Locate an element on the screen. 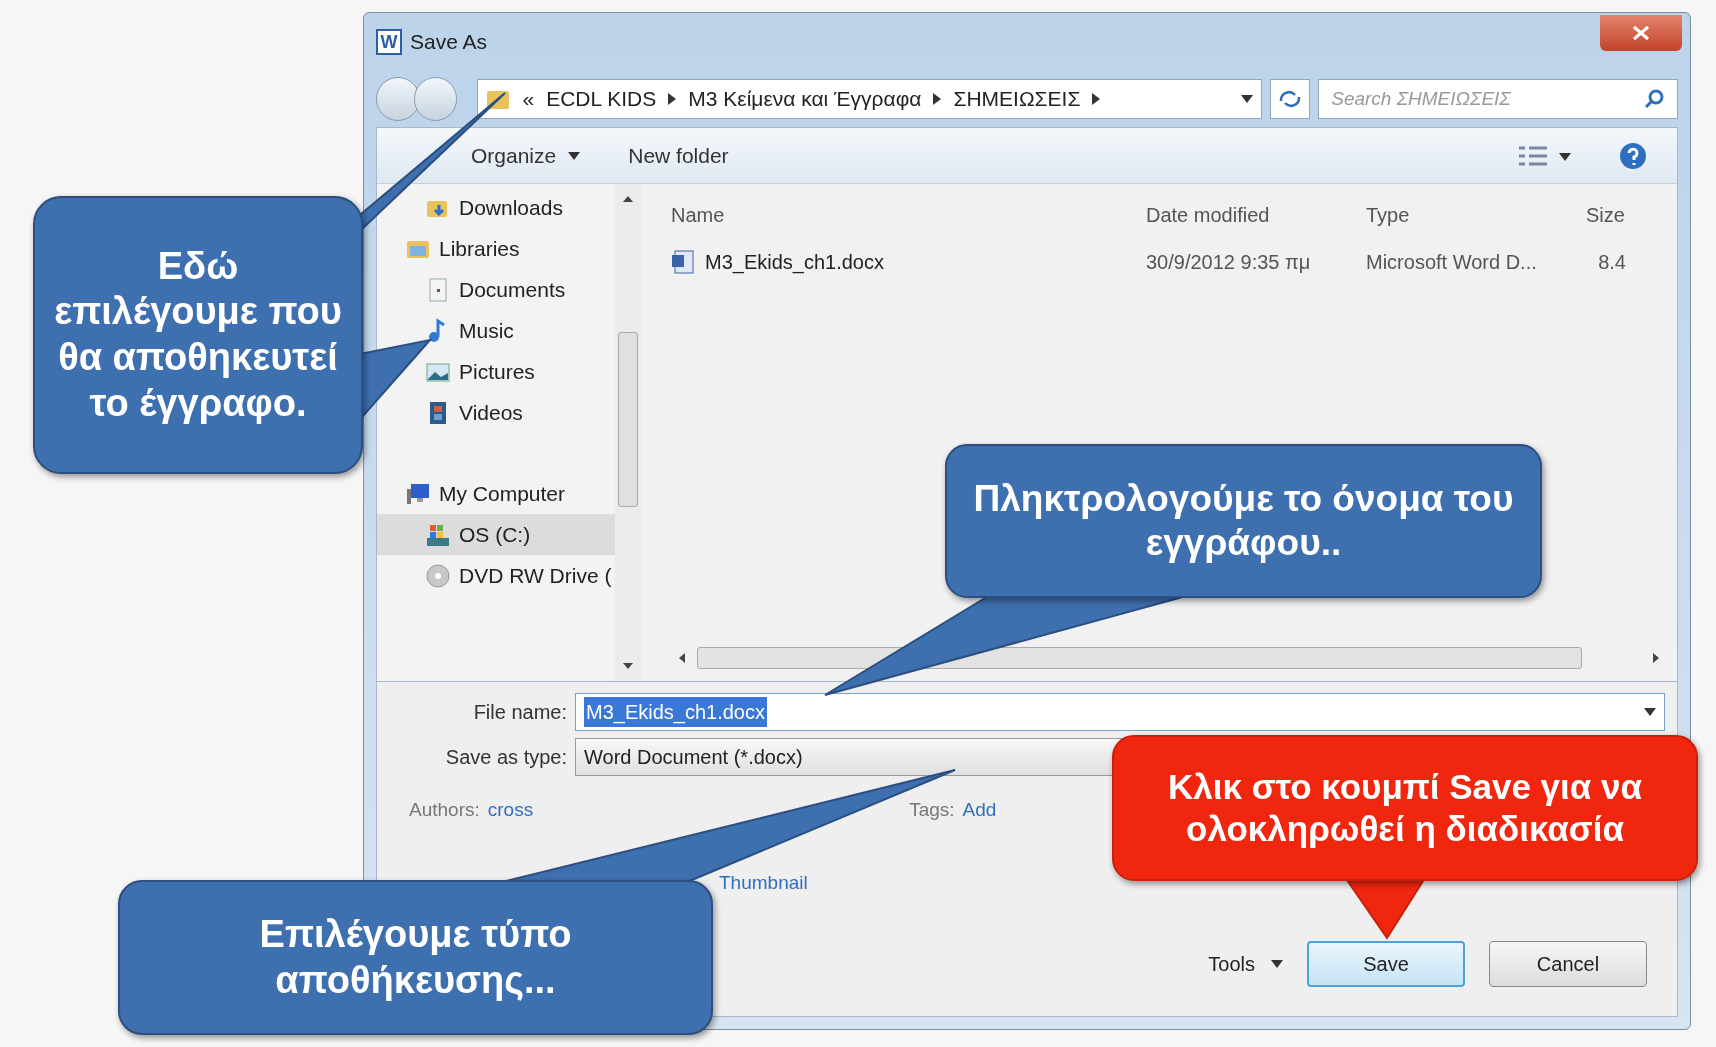 The height and width of the screenshot is (1047, 1716). authors-label: Authors: is located at coordinates (444, 809).